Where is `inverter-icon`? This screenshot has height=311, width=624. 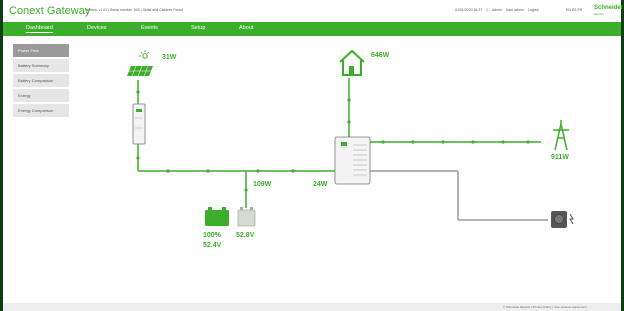
inverter-icon is located at coordinates (352, 160).